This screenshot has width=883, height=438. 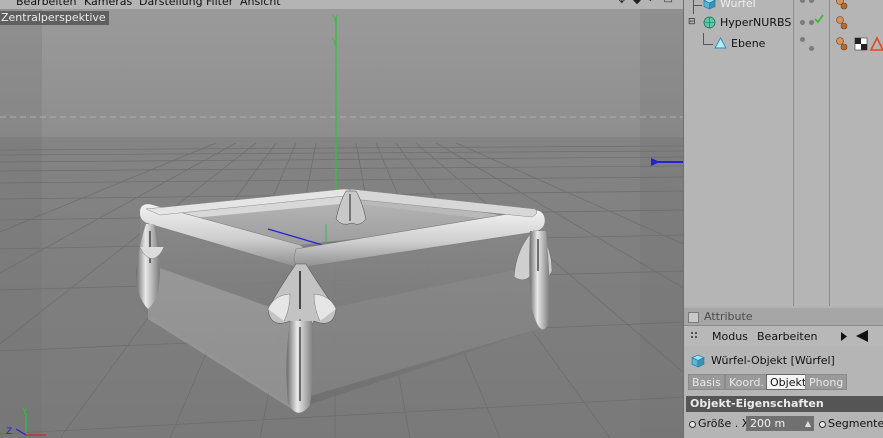 I want to click on svg-text: Z, so click(x=9, y=432).